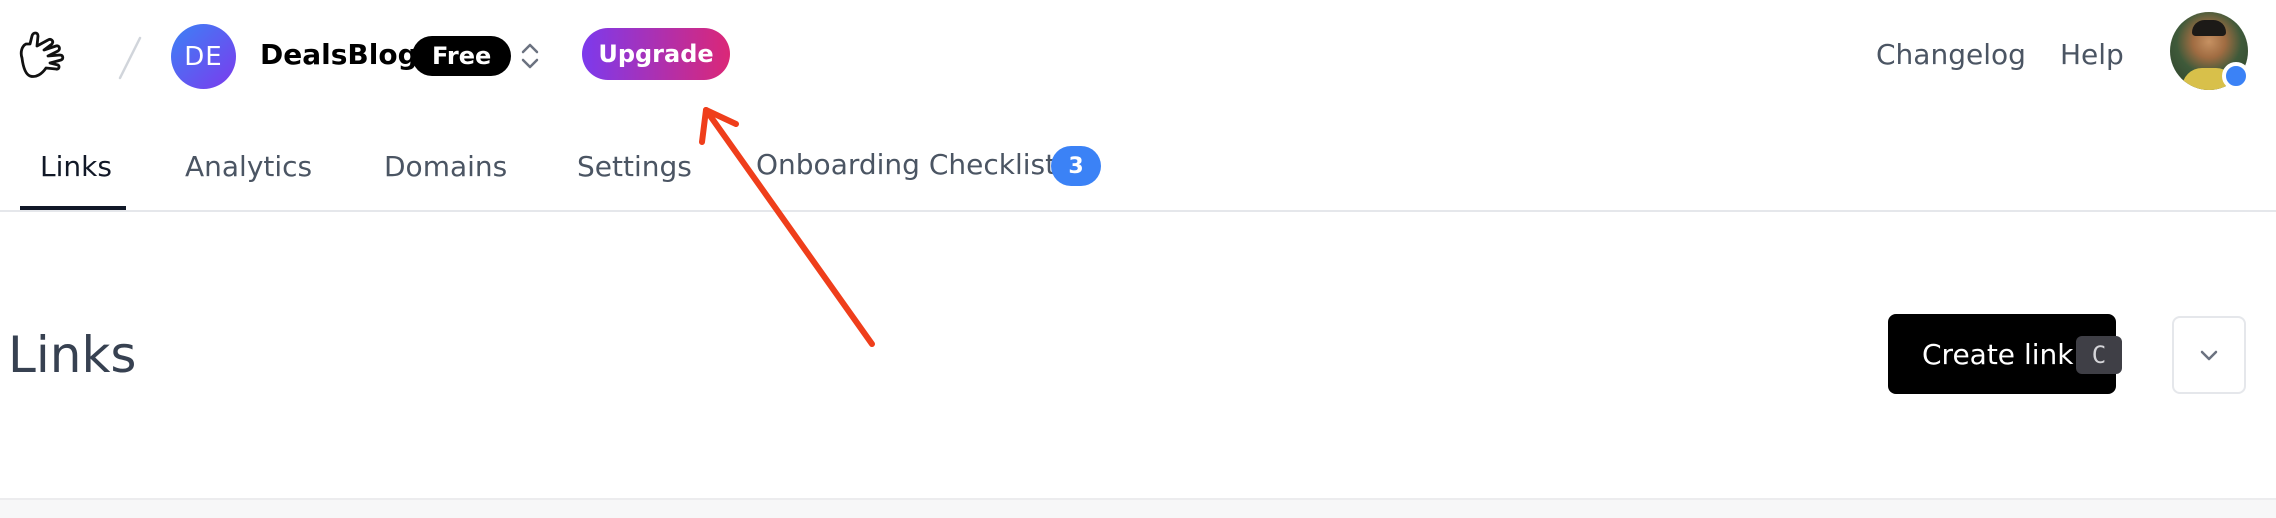 This screenshot has height=518, width=2276. I want to click on workspace-avatar: DE, so click(203, 56).